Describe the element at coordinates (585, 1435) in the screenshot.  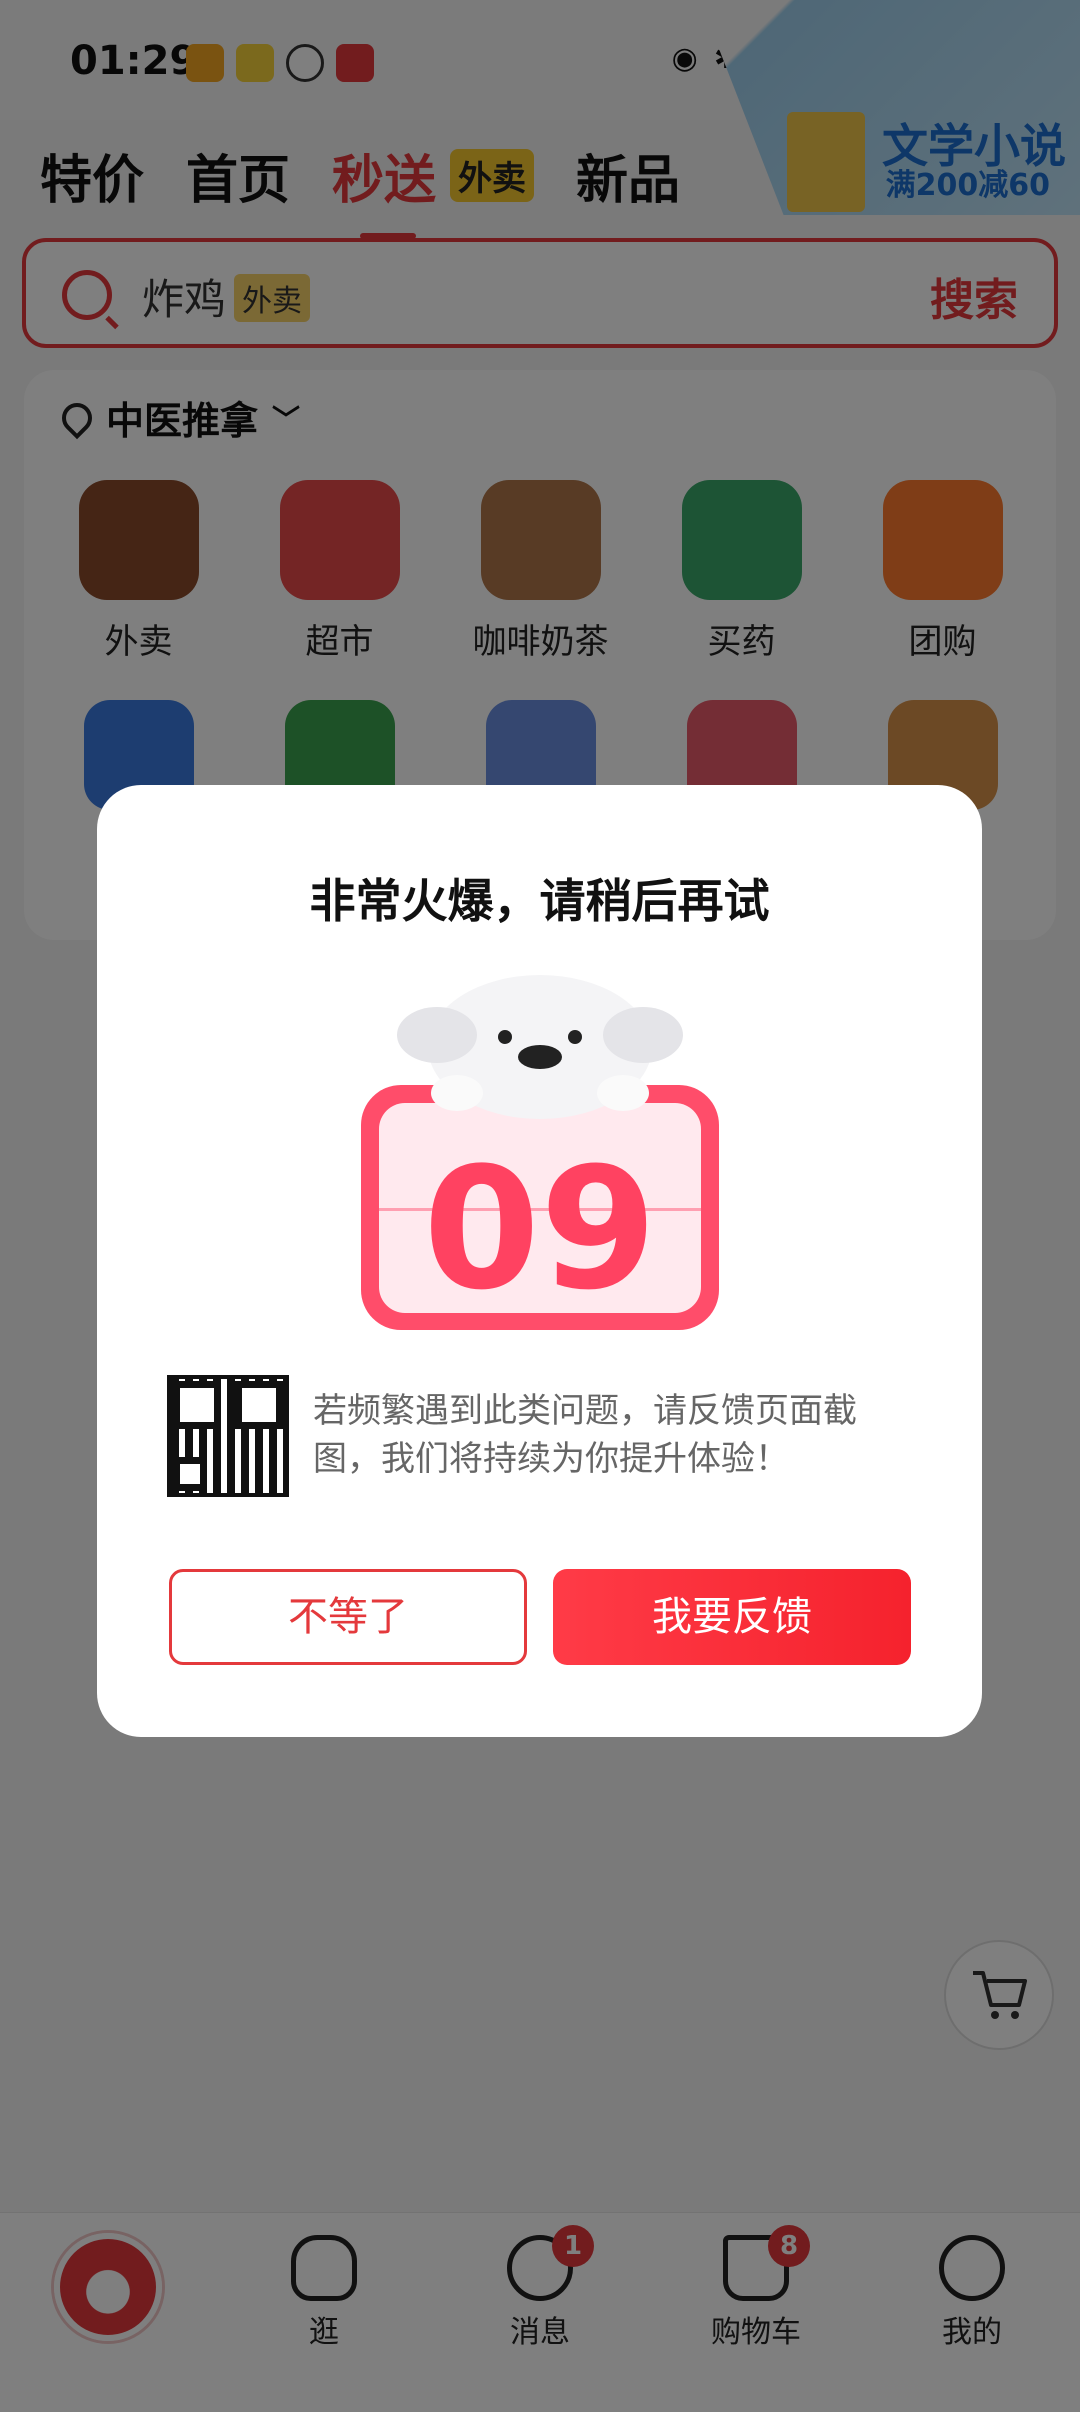
I see `dialog-message: 若频繁遇到此类问题，请反馈页面截图，我们将持续为你提升体验！` at that location.